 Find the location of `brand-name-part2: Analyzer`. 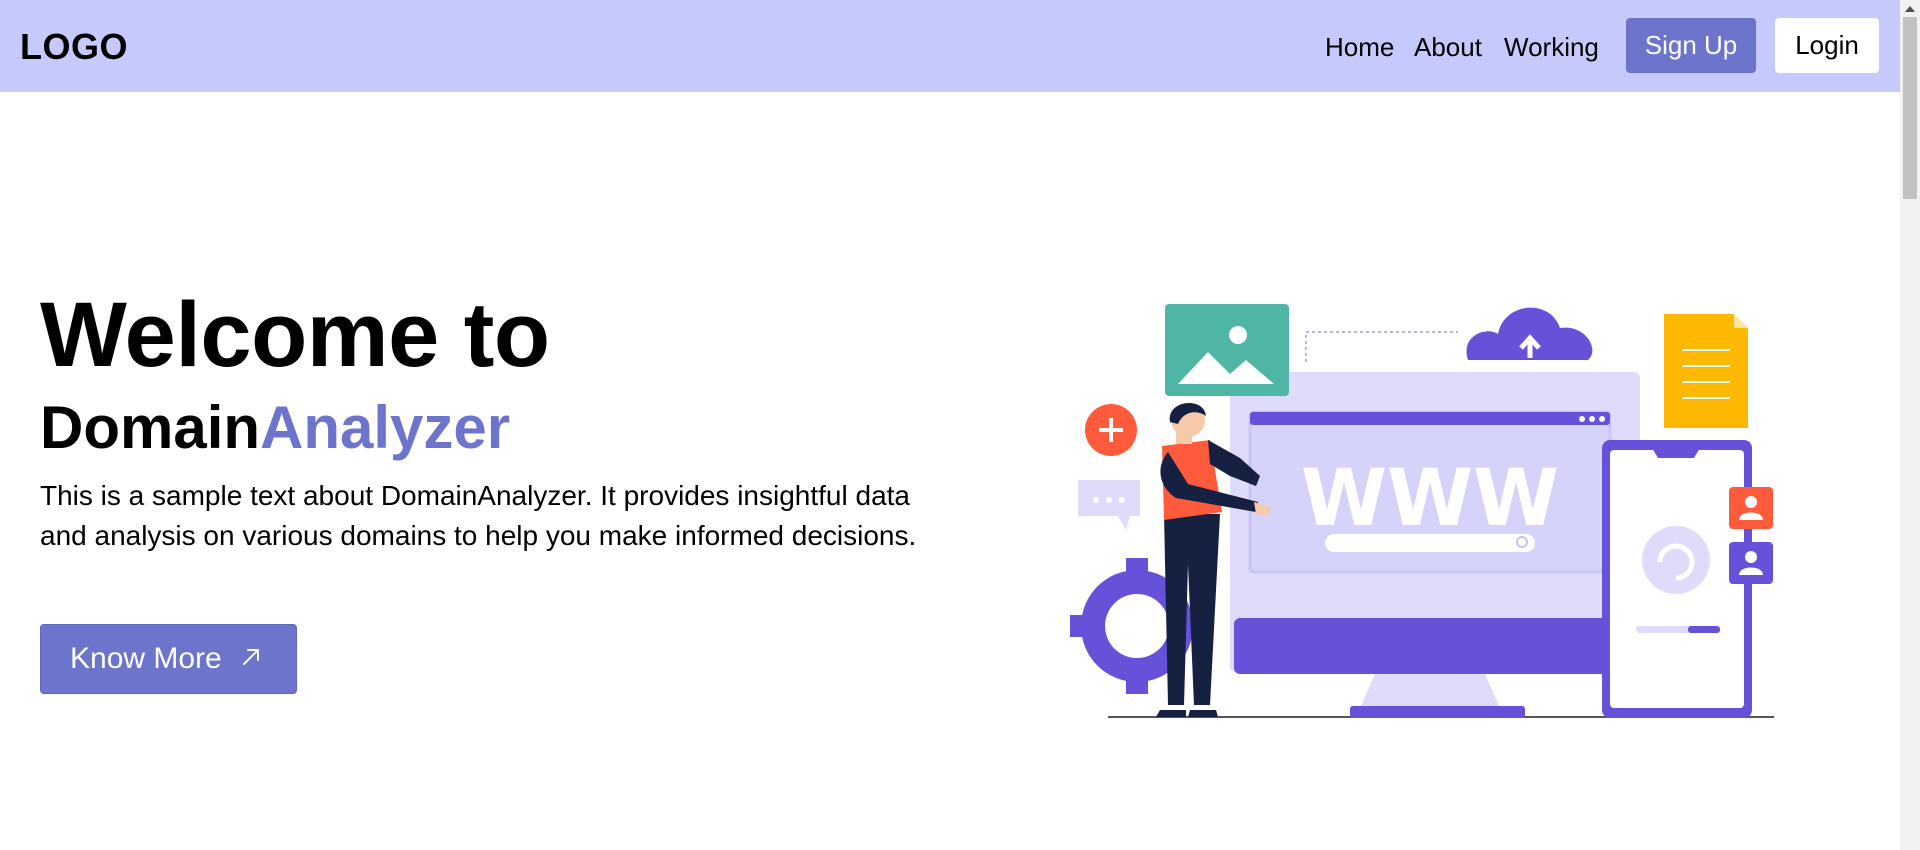

brand-name-part2: Analyzer is located at coordinates (385, 427).